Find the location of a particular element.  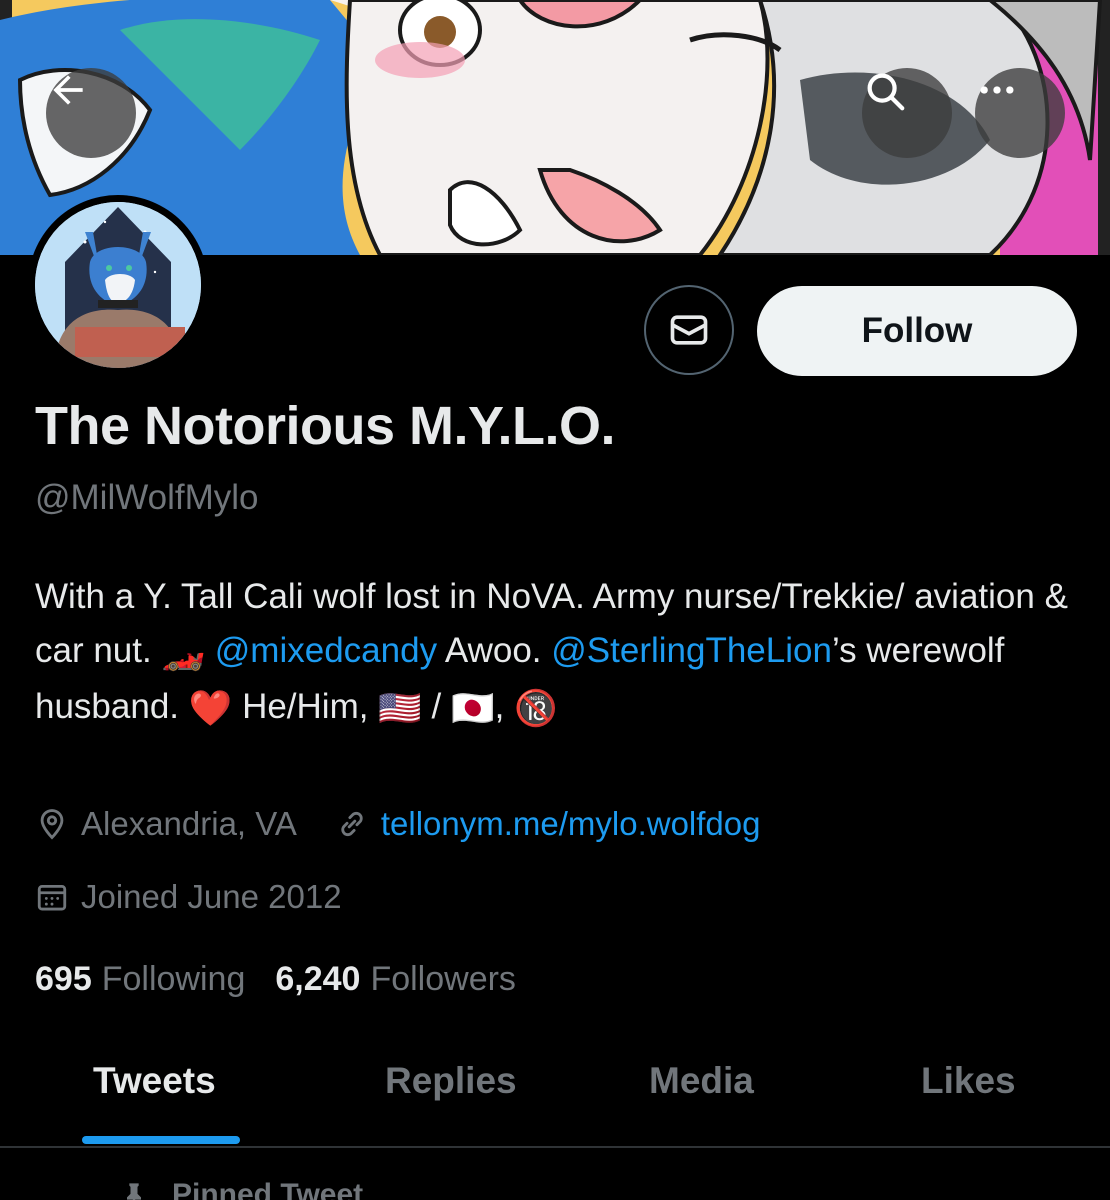

calendar-icon is located at coordinates (52, 897).